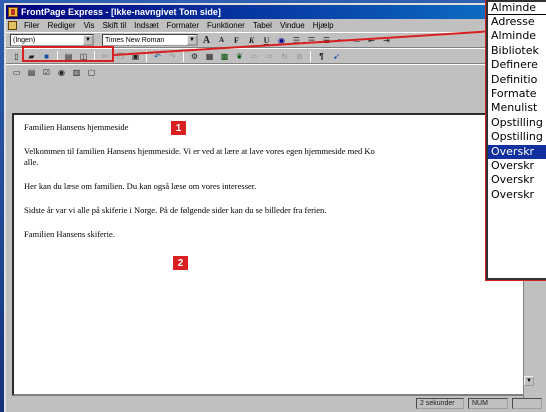  What do you see at coordinates (517, 51) in the screenshot?
I see `dropdown-item: Bibliotek` at bounding box center [517, 51].